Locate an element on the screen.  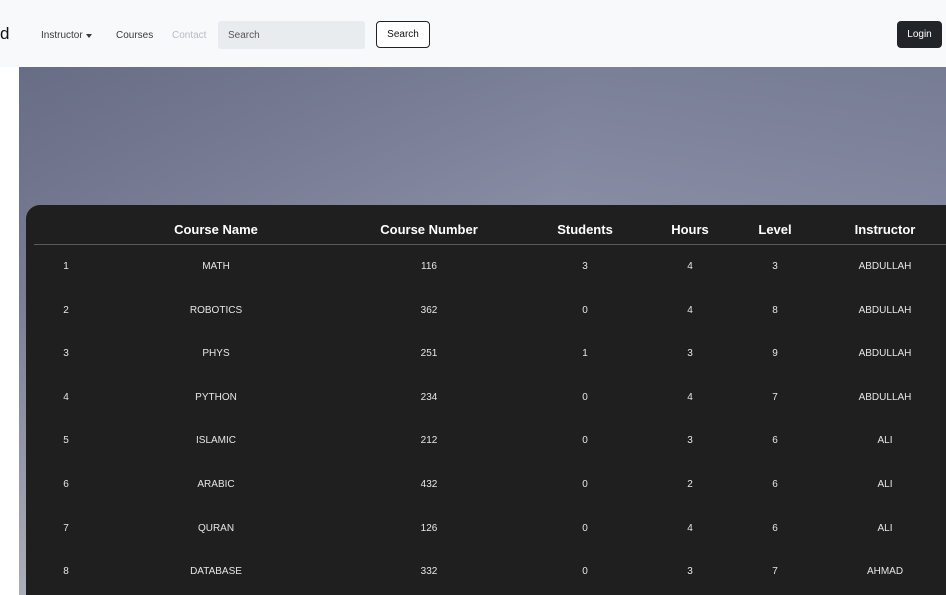
nav-instructor-dropdown: Instructor is located at coordinates (66, 35).